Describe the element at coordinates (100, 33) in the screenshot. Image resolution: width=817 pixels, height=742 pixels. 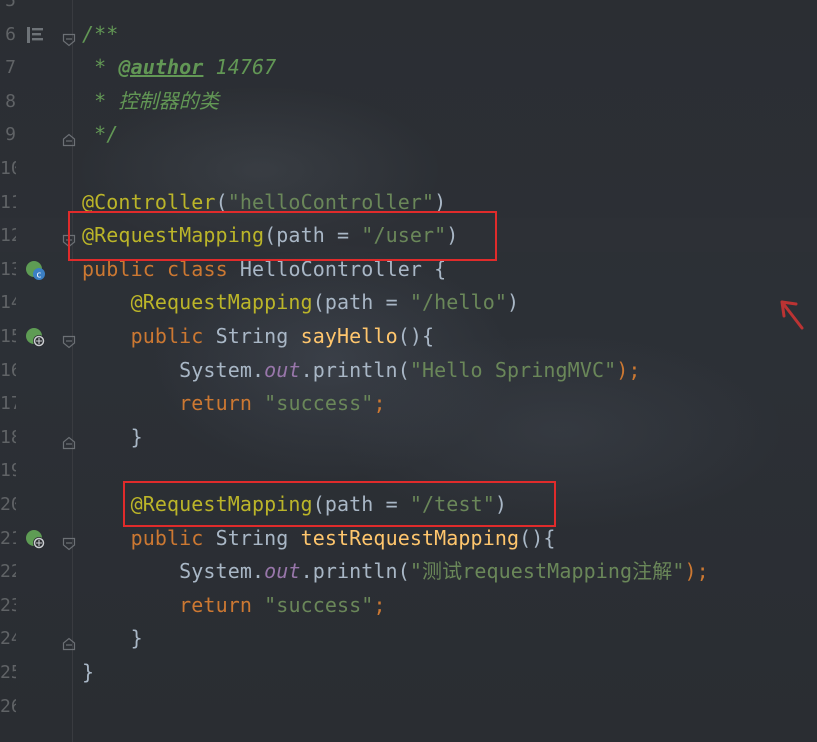
I see `code-token: /**` at that location.